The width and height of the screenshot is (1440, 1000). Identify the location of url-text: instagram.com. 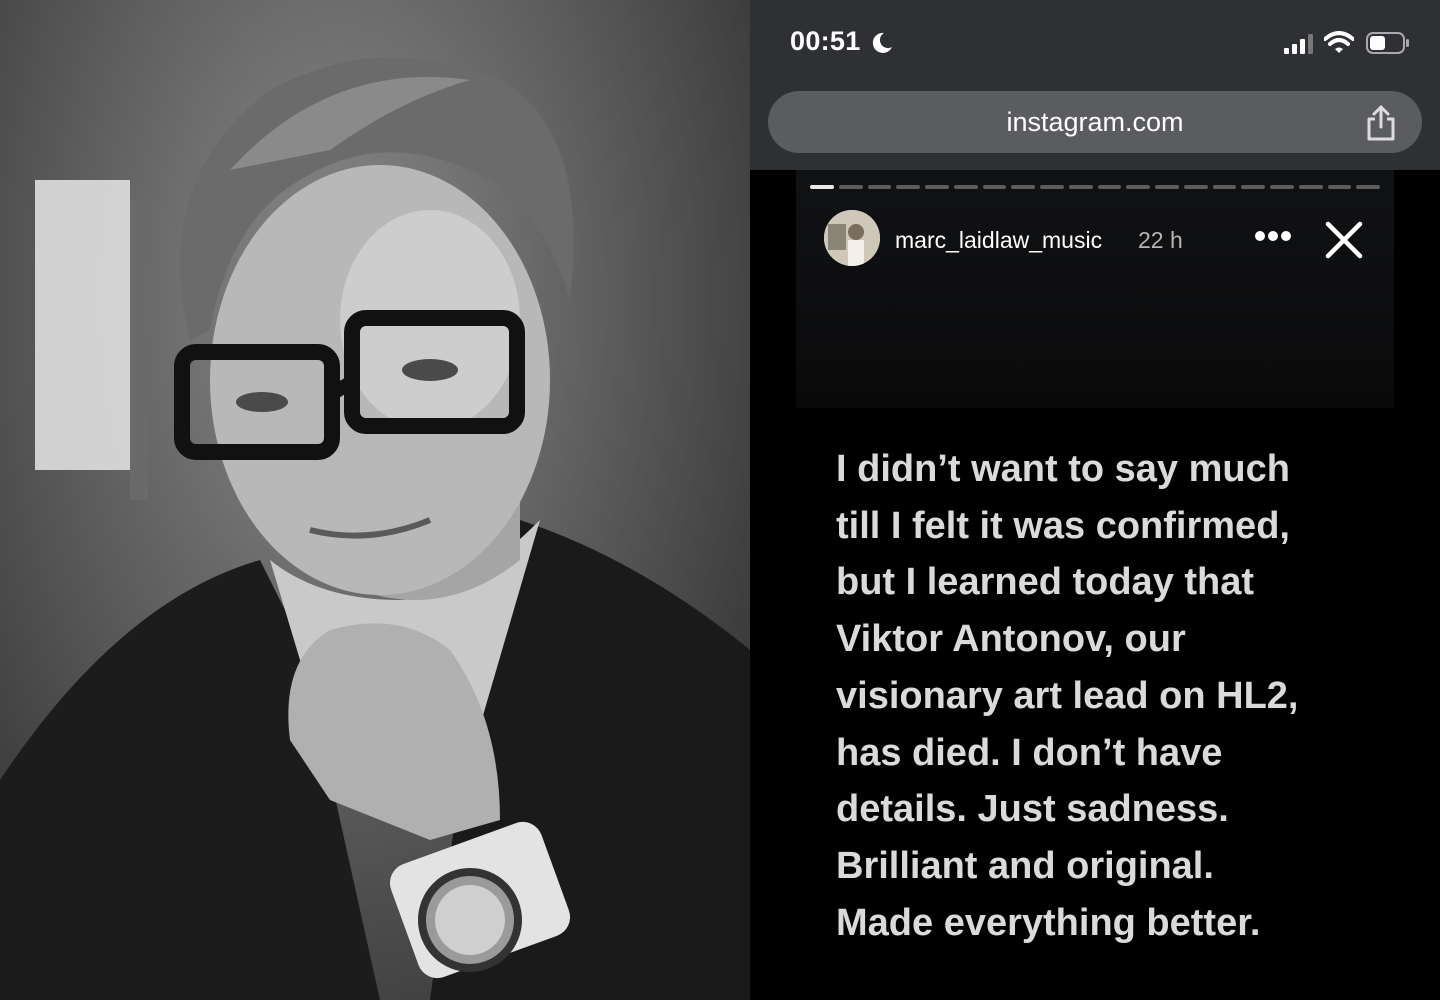
(1095, 122).